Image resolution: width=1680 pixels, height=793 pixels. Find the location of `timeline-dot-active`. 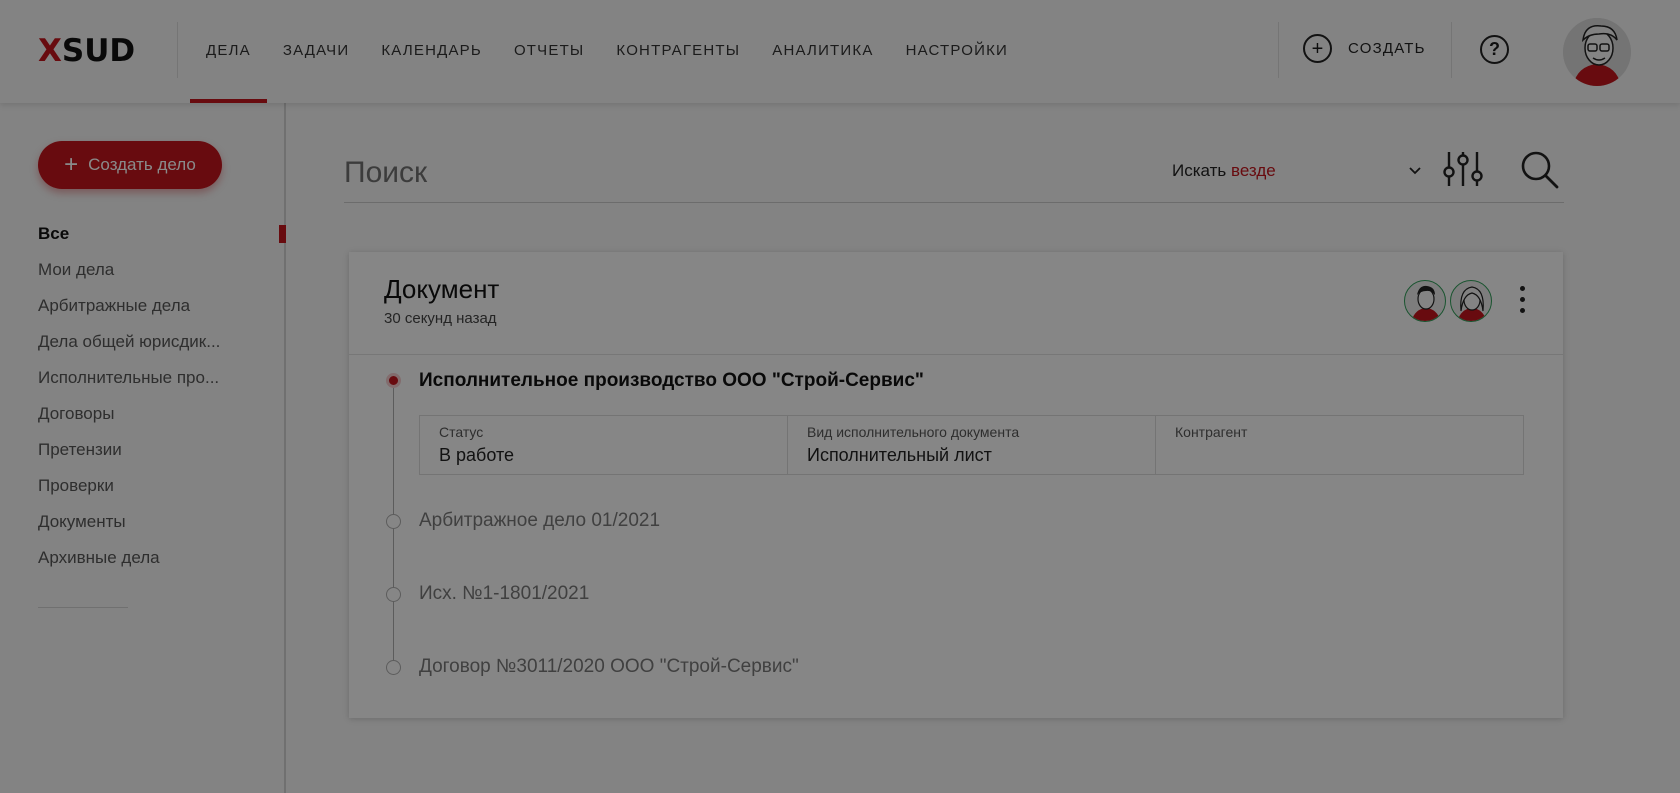

timeline-dot-active is located at coordinates (393, 380).